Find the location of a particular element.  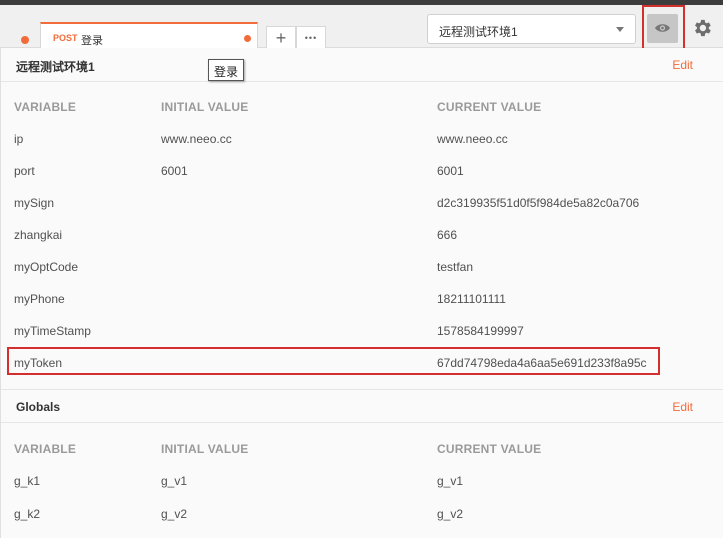

row-variable: myPhone is located at coordinates (39, 299).